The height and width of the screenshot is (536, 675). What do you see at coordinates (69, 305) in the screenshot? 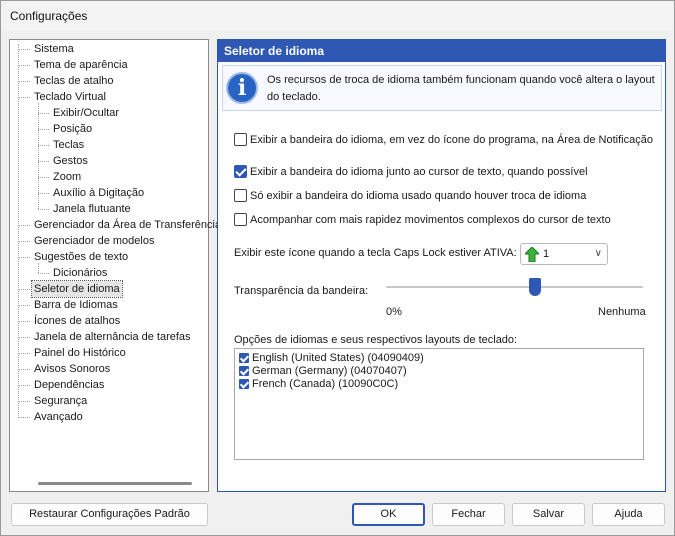
I see `tree-item: Barra de Idiomas` at bounding box center [69, 305].